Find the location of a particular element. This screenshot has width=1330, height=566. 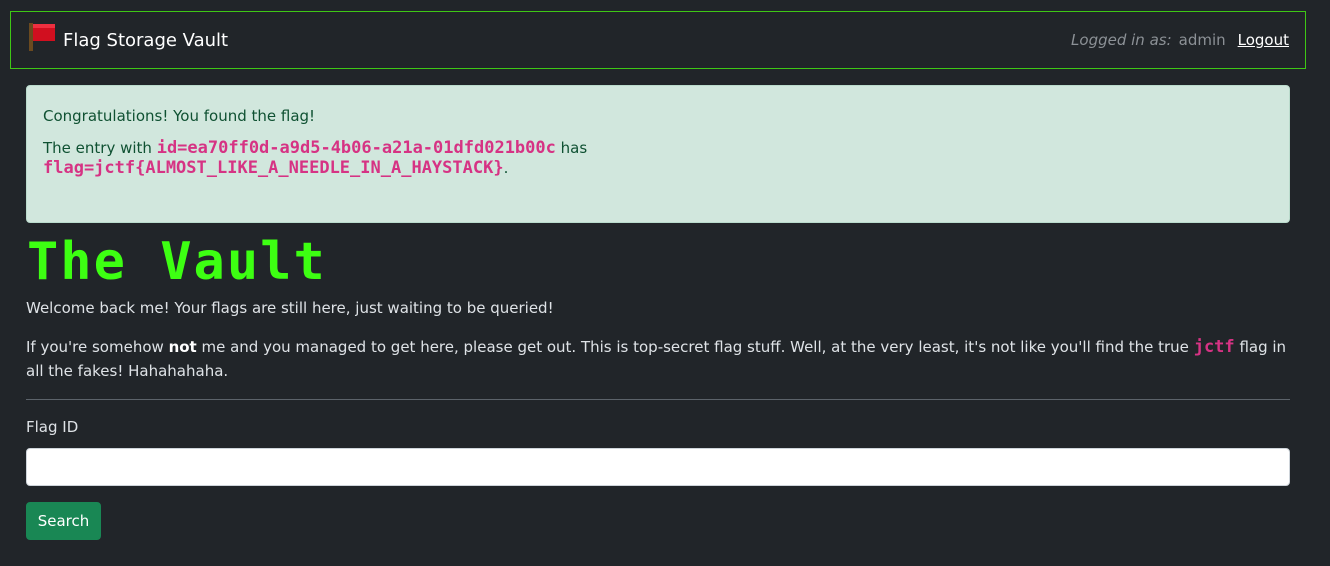

user-area: Logged in as: admin Logout is located at coordinates (1180, 40).